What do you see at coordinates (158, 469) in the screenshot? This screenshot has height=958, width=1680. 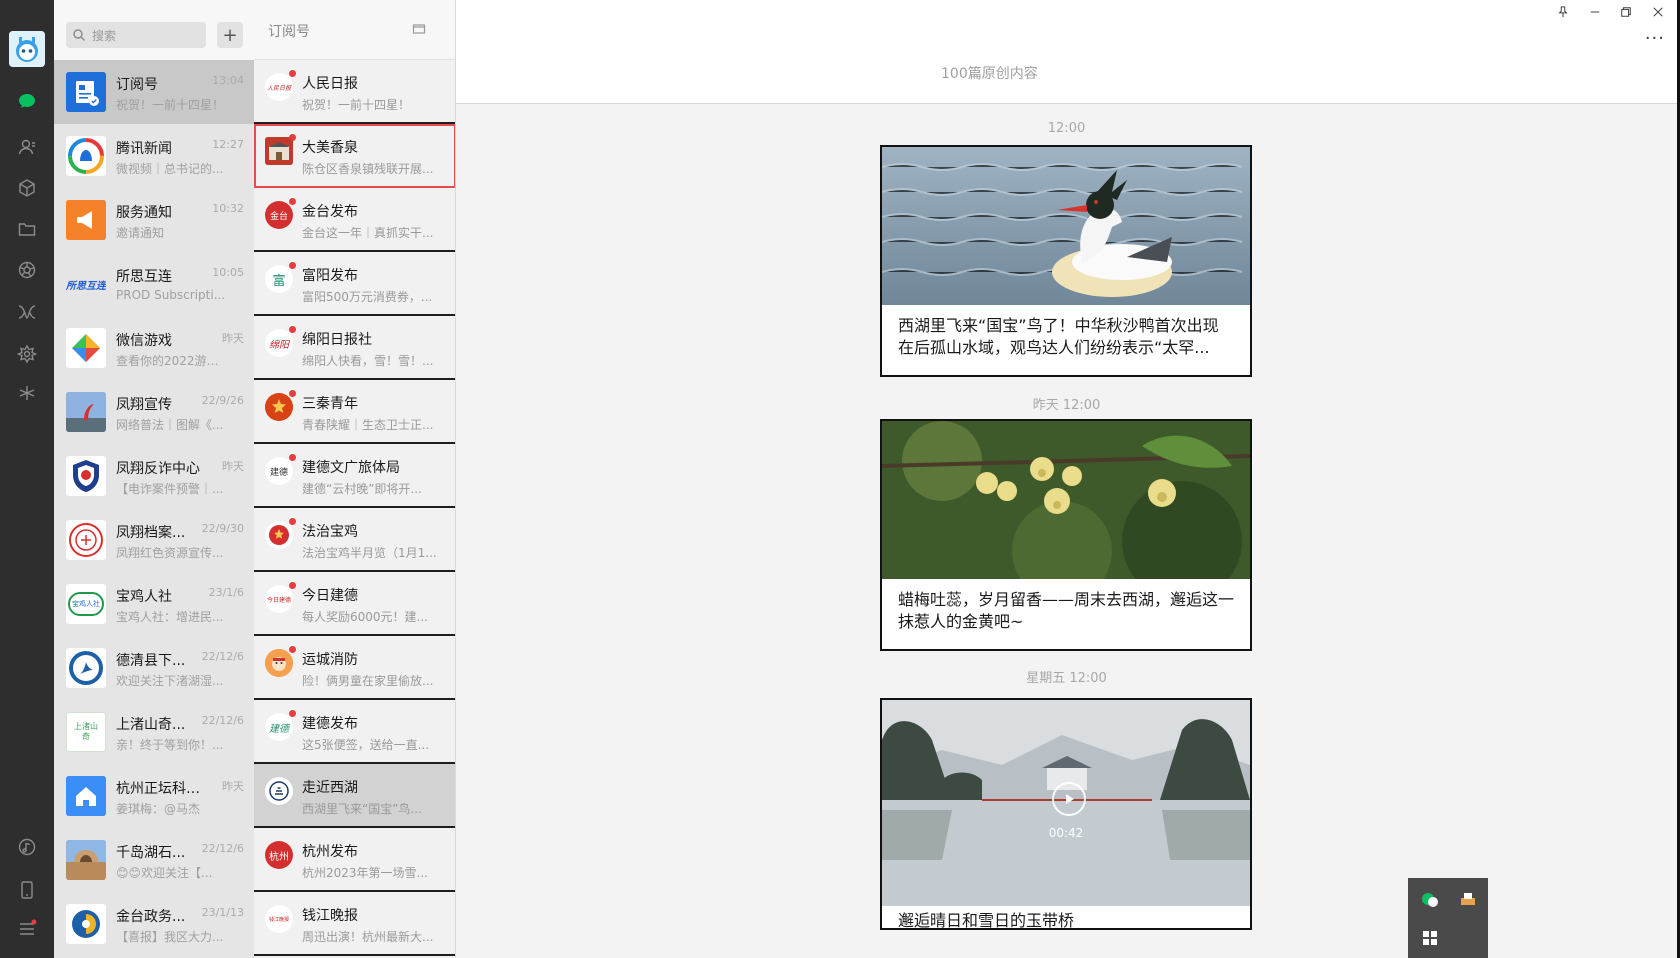 I see `chat-name: 凤翔反诈中心` at bounding box center [158, 469].